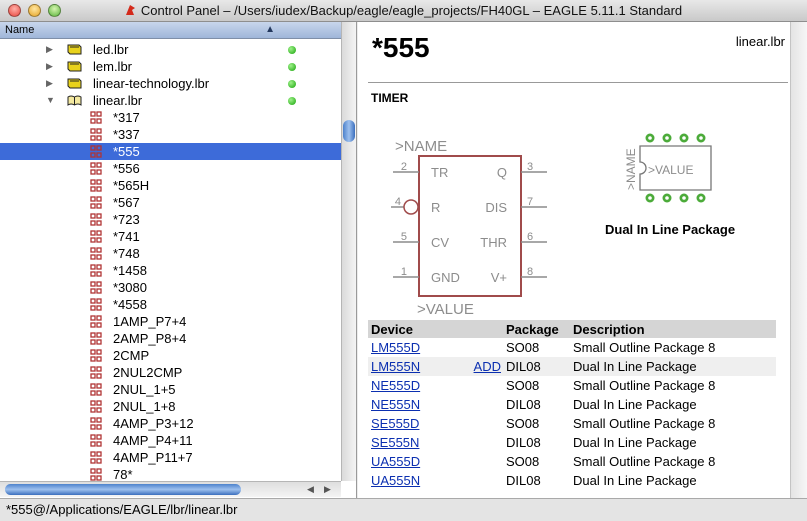  I want to click on tree-device-row: *567, so click(170, 202).